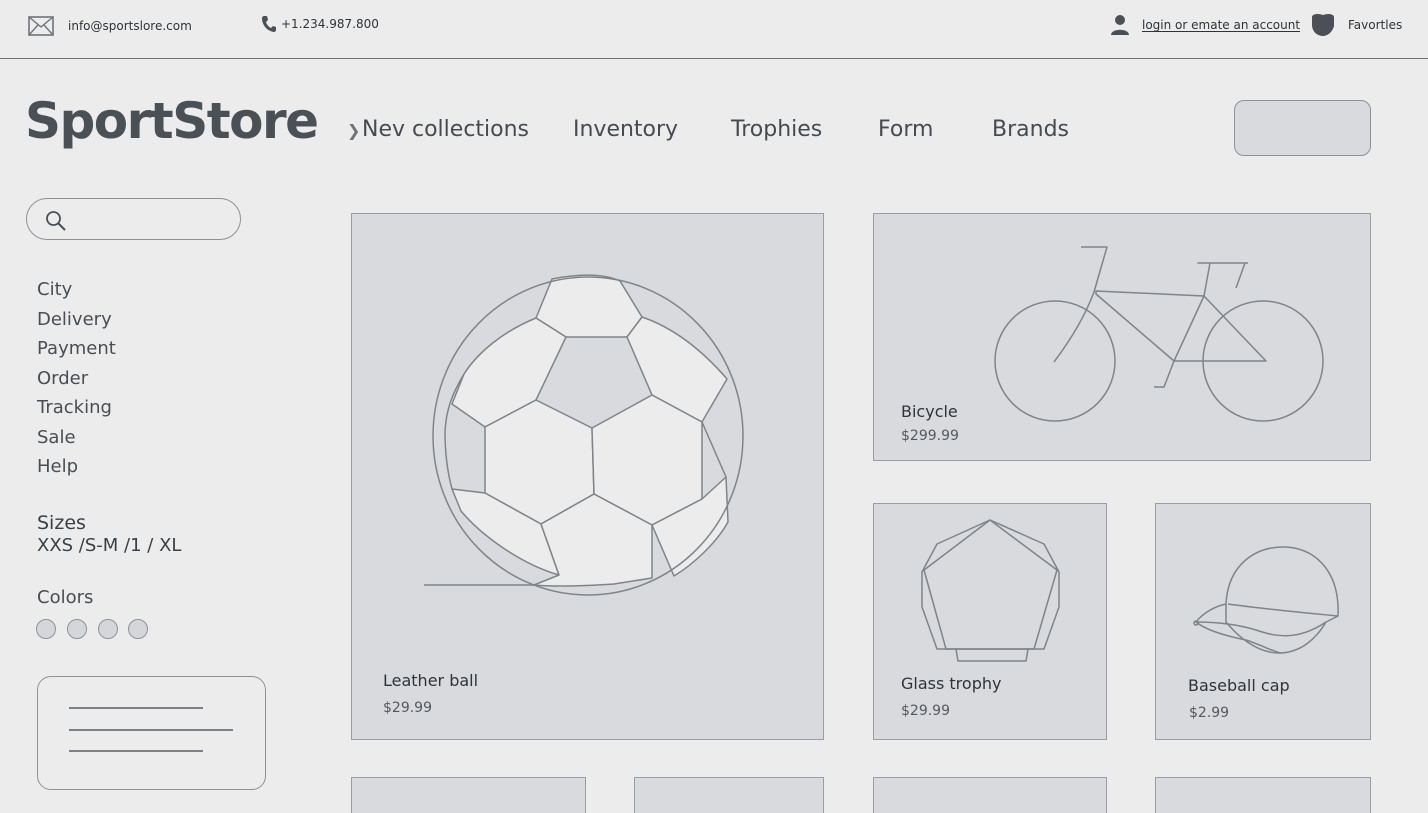 Image resolution: width=1428 pixels, height=813 pixels. I want to click on phone-contact: +1.234.987.800, so click(320, 24).